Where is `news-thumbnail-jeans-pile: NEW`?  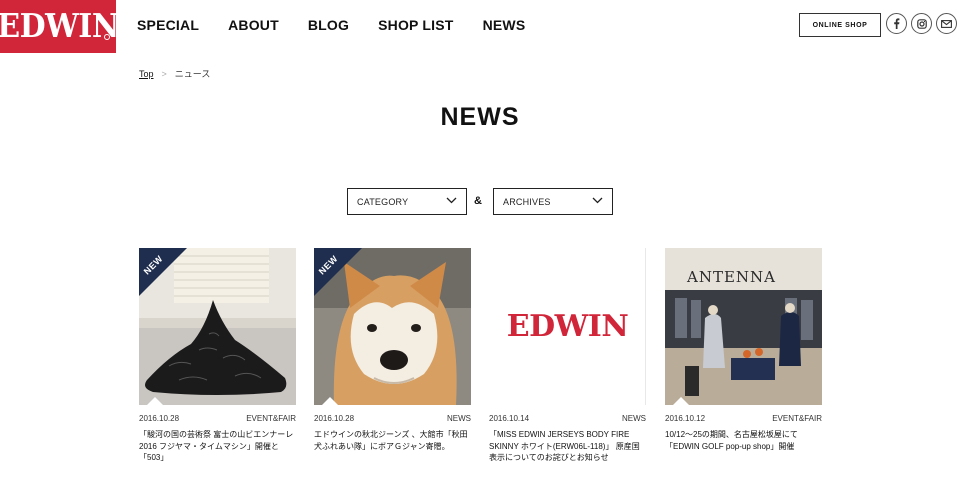
news-thumbnail-jeans-pile: NEW is located at coordinates (217, 326).